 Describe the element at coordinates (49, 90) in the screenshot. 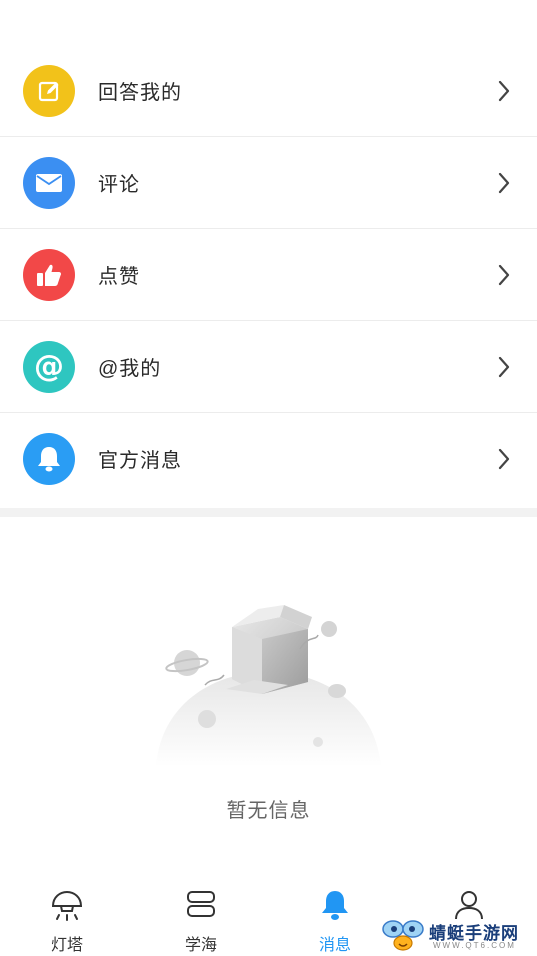

I see `edit-icon` at that location.